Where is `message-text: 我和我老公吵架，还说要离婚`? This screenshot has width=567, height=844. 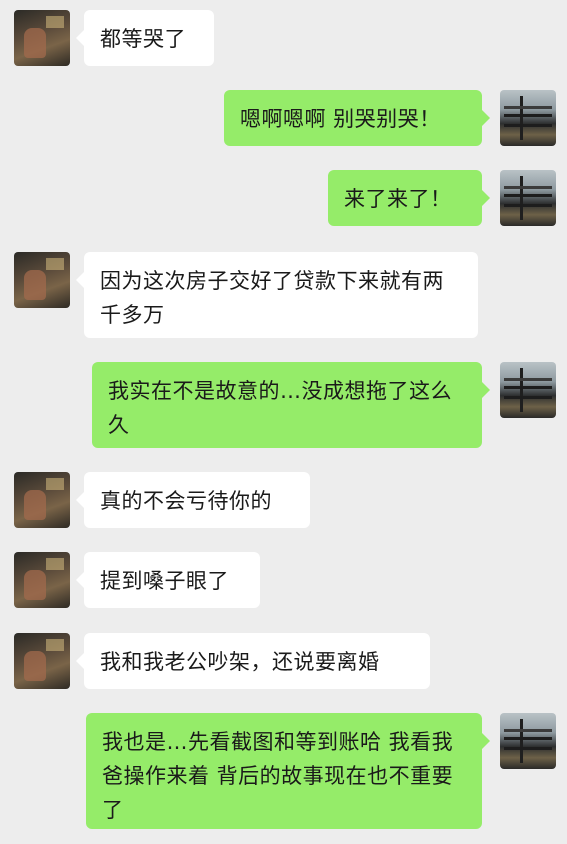
message-text: 我和我老公吵架，还说要离婚 is located at coordinates (240, 662).